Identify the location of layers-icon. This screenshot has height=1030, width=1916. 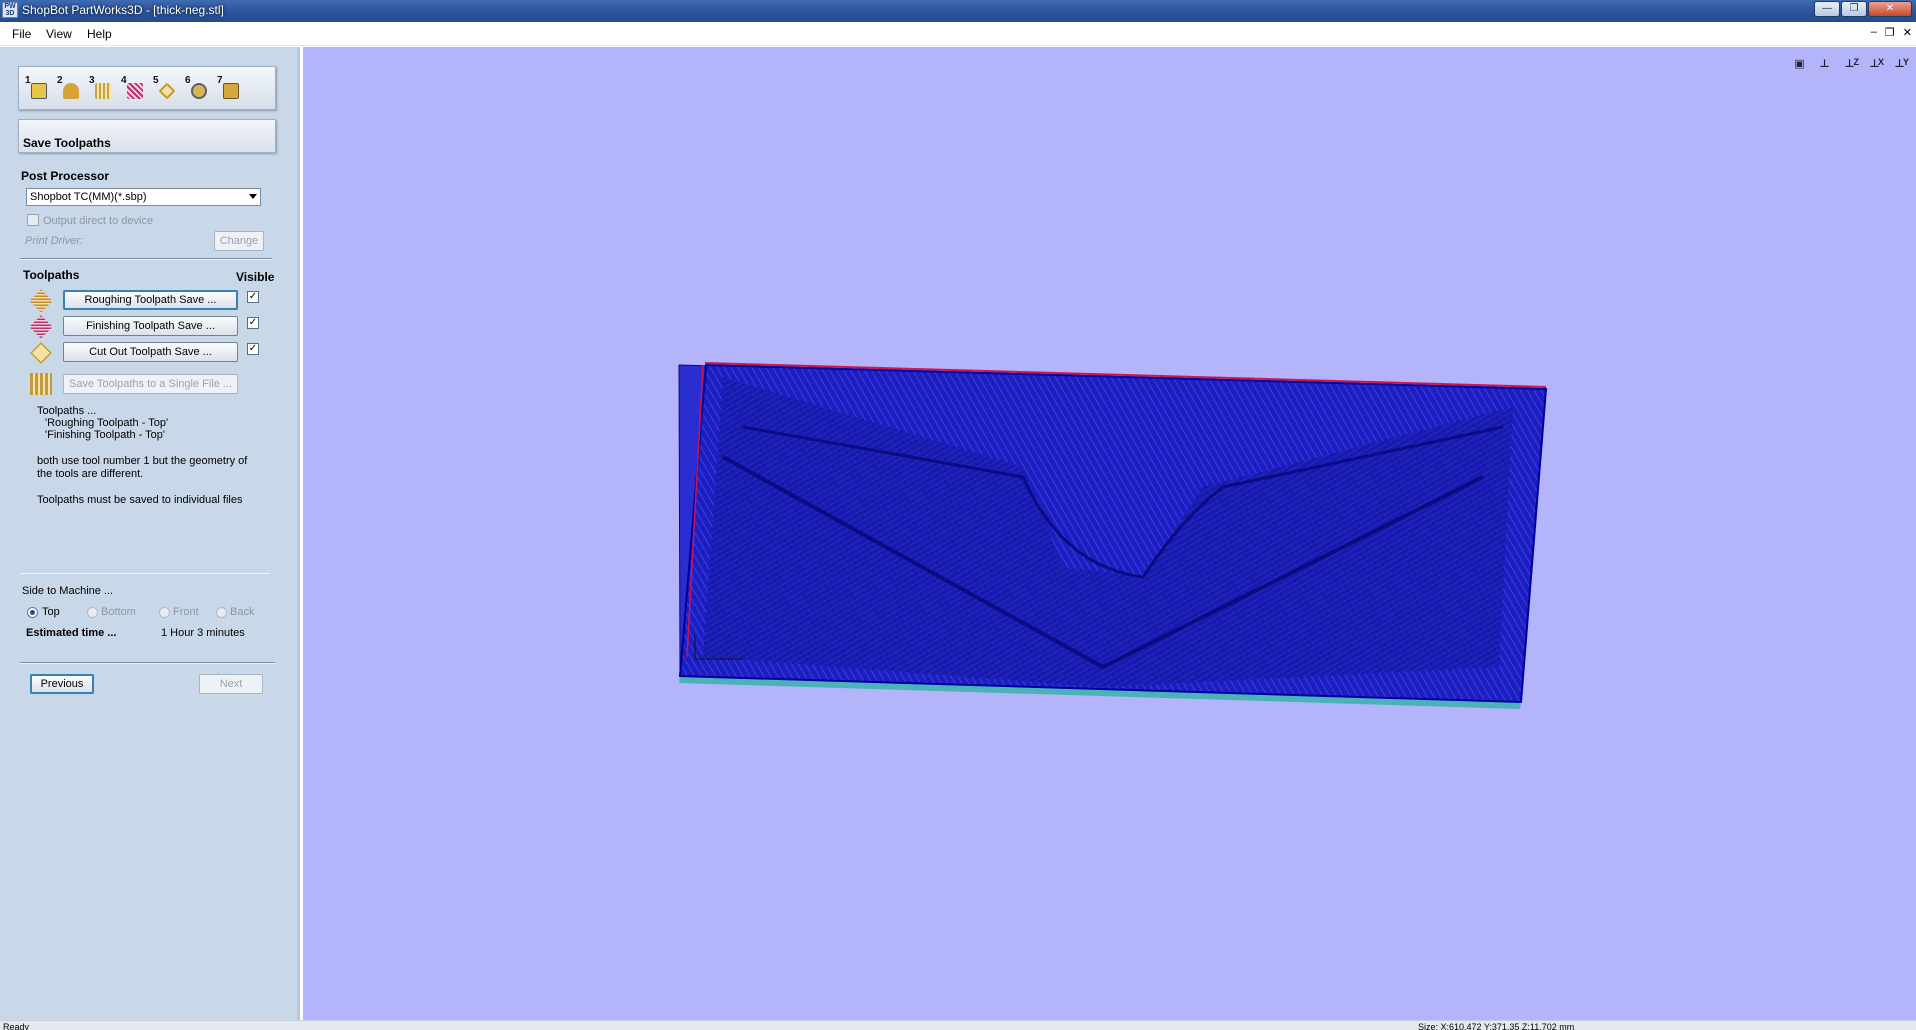
(39, 91).